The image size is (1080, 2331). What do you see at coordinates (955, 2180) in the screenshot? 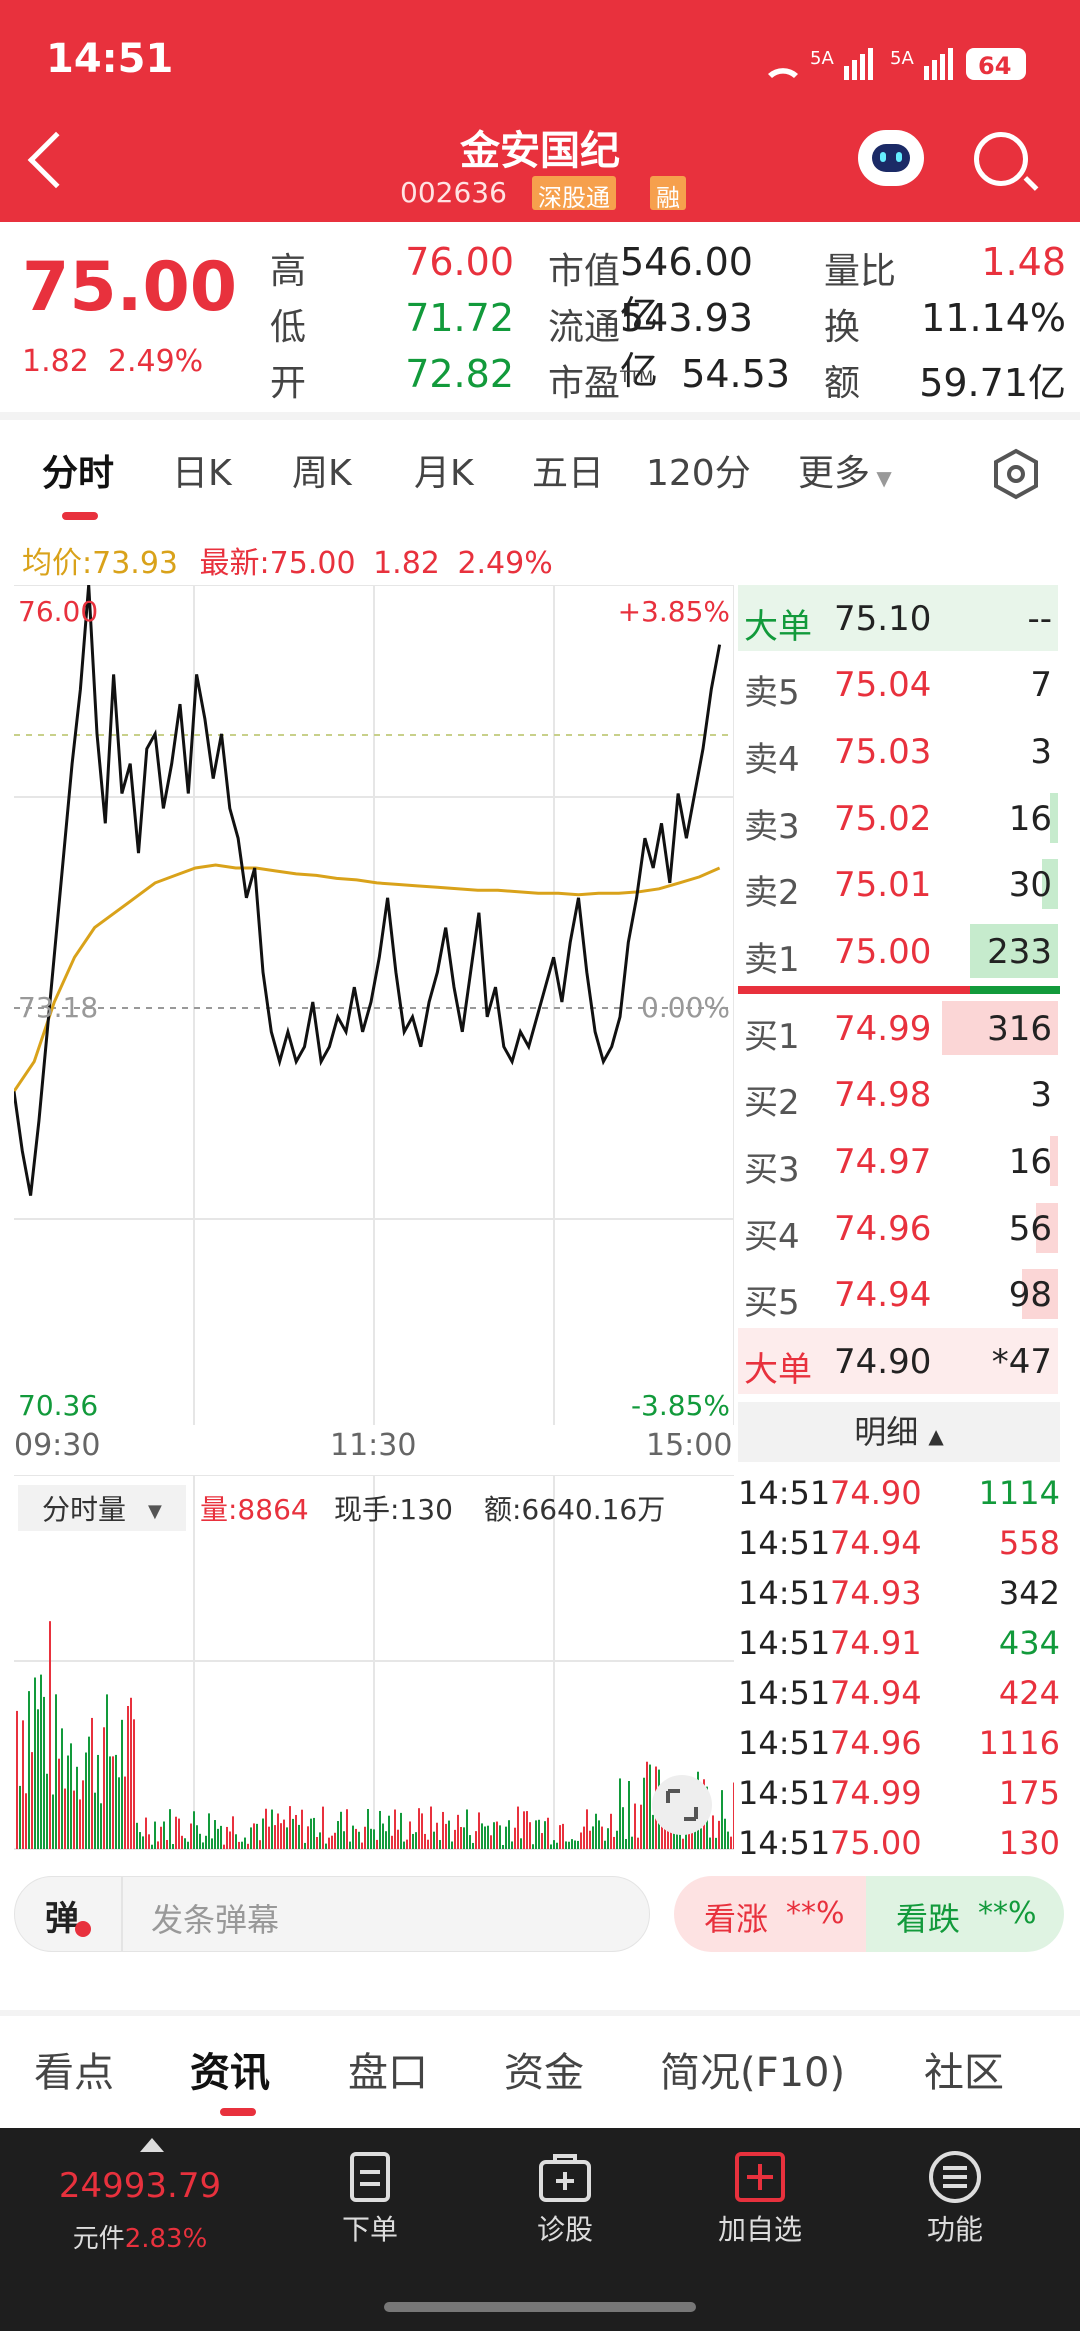
I see `nav-functions` at bounding box center [955, 2180].